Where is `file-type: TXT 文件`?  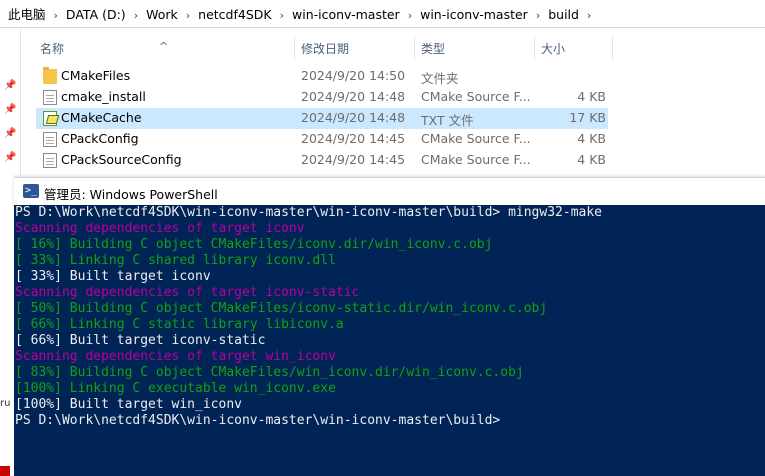
file-type: TXT 文件 is located at coordinates (447, 120).